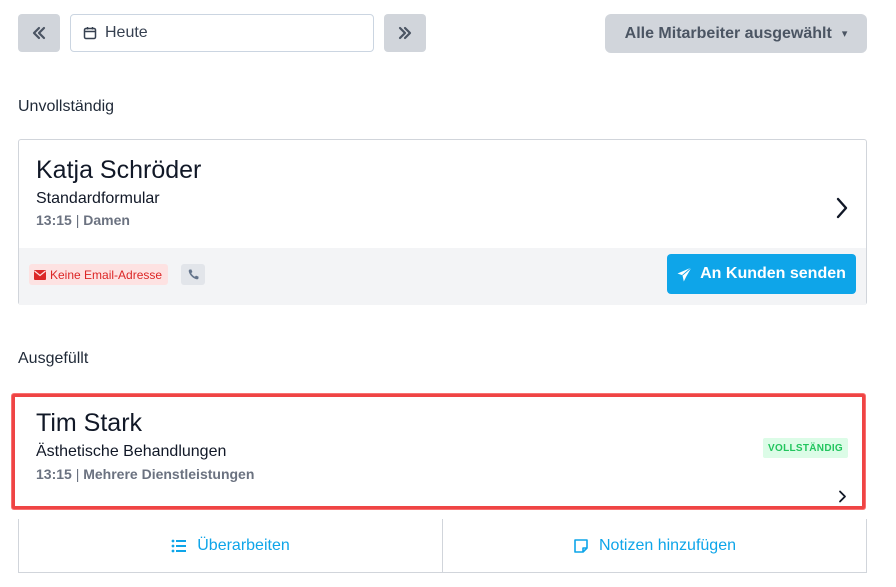  I want to click on staff-select-label: Alle Mitarbeiter ausgewählt, so click(728, 33).